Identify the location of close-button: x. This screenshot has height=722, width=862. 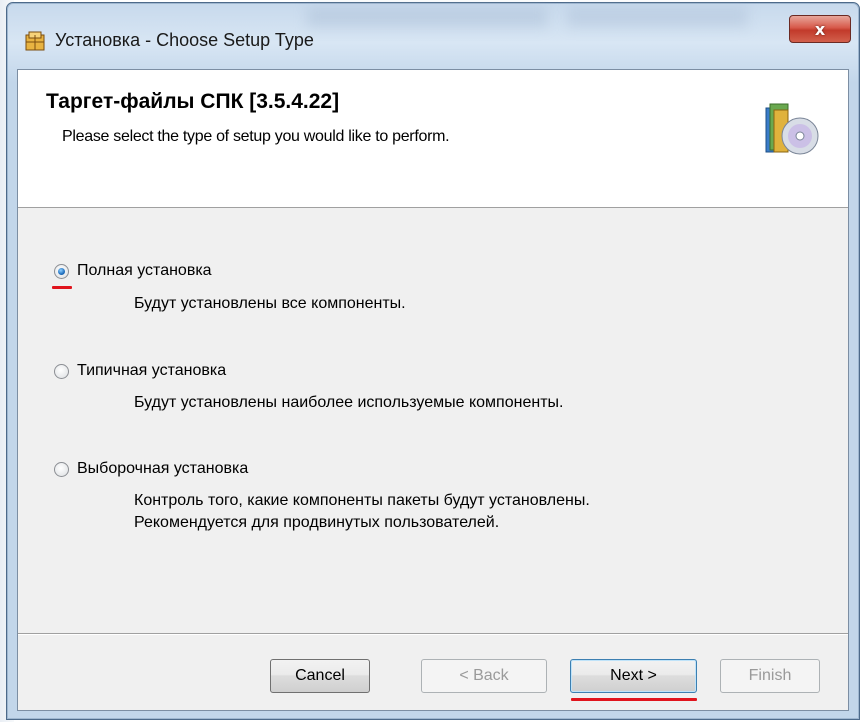
(820, 29).